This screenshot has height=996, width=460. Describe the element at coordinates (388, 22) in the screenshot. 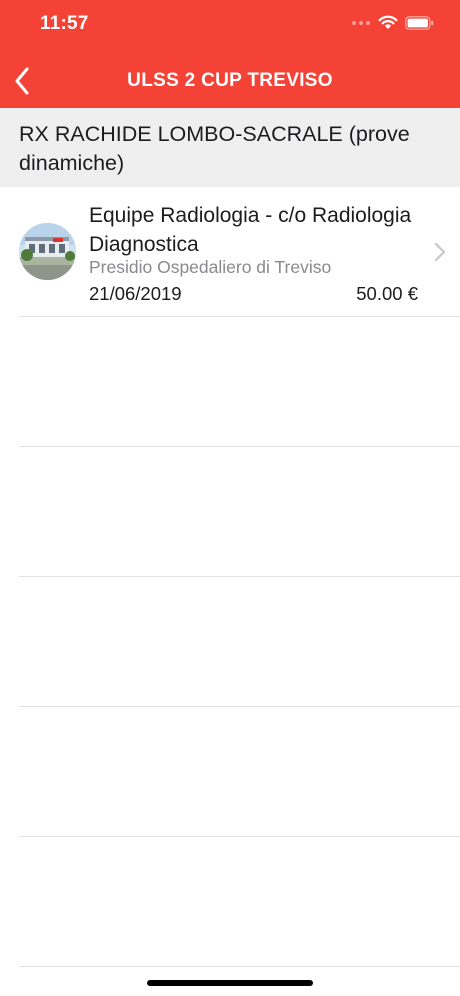

I see `wifi-icon` at that location.